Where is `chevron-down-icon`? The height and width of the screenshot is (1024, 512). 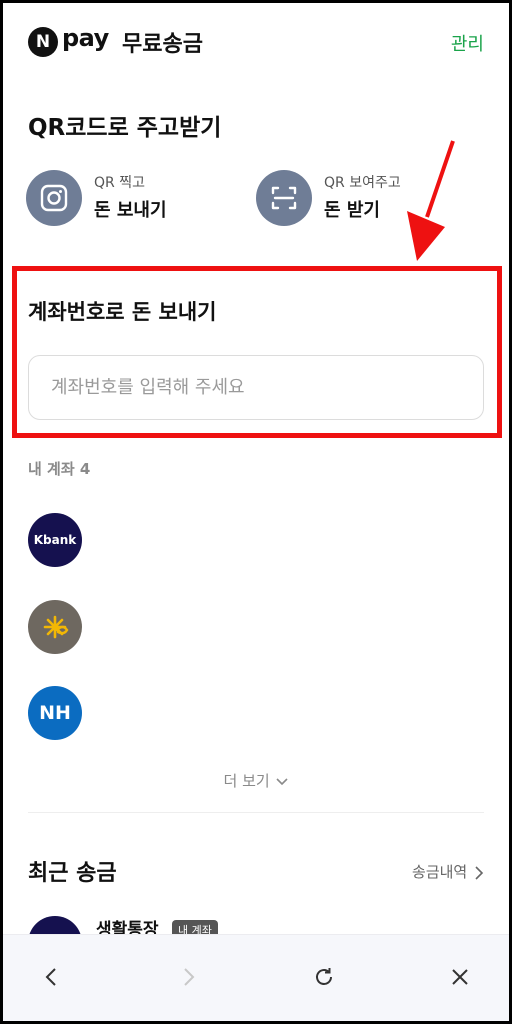 chevron-down-icon is located at coordinates (282, 781).